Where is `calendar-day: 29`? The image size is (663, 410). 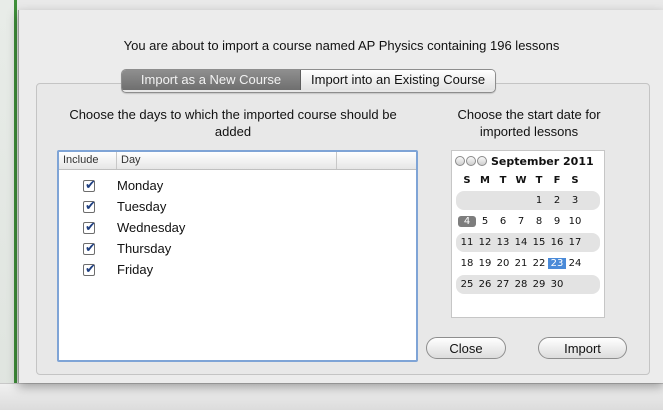
calendar-day: 29 is located at coordinates (539, 284).